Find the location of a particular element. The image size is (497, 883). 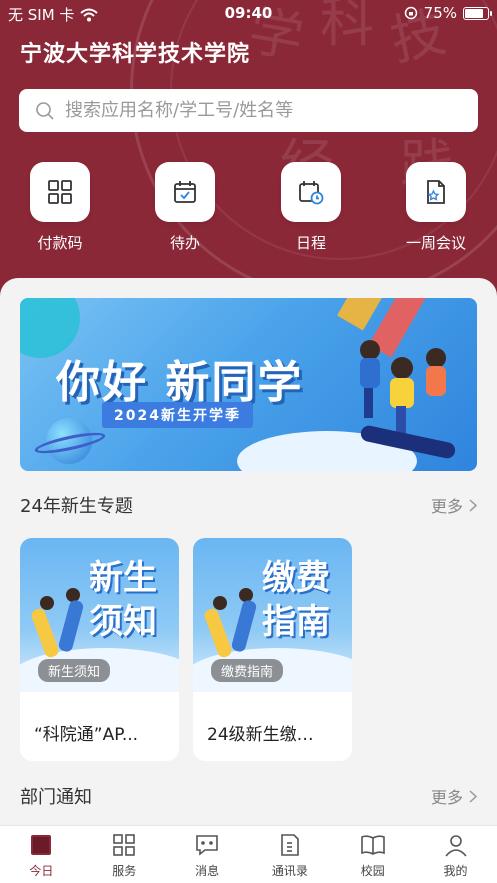

bottom-tab-bar: 今日 服务 消息 通讯录 校园 我的 is located at coordinates (248, 854).